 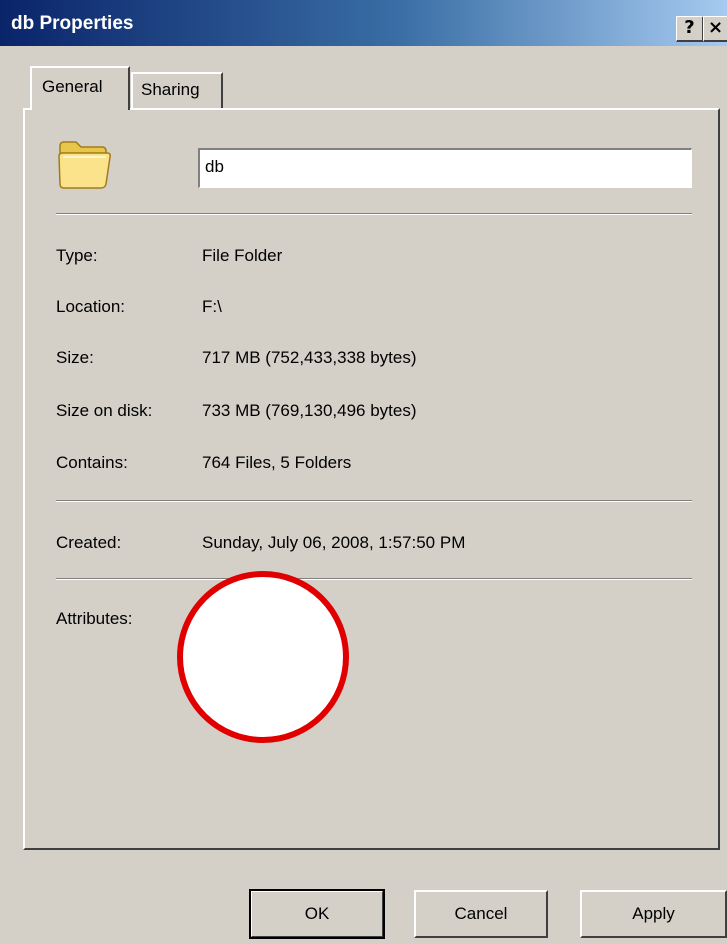 I want to click on apply-button: Apply, so click(x=653, y=914).